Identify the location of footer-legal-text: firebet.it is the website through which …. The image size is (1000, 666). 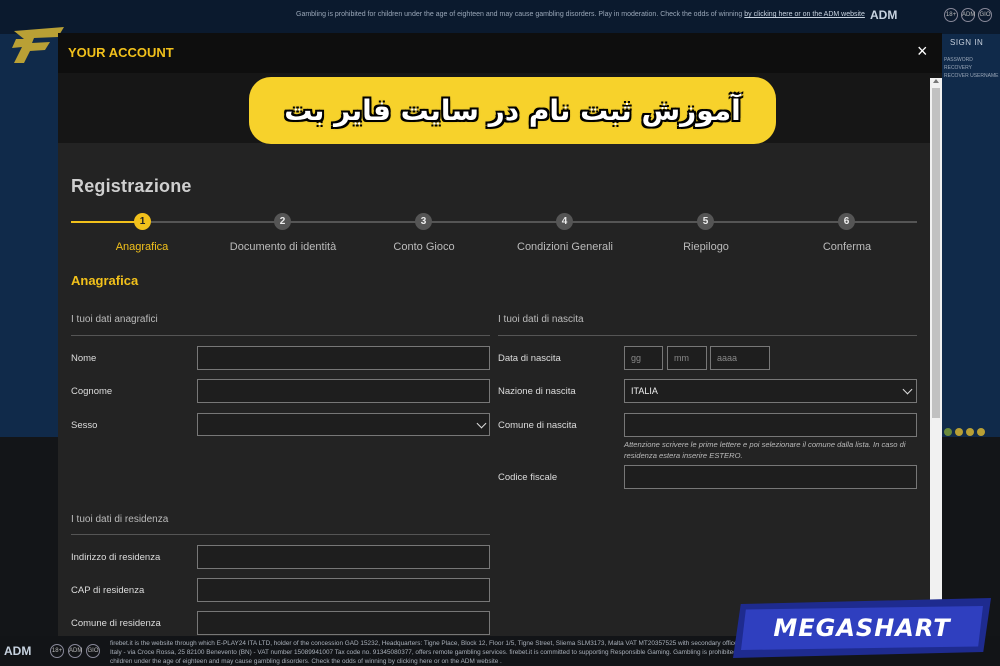
(428, 652).